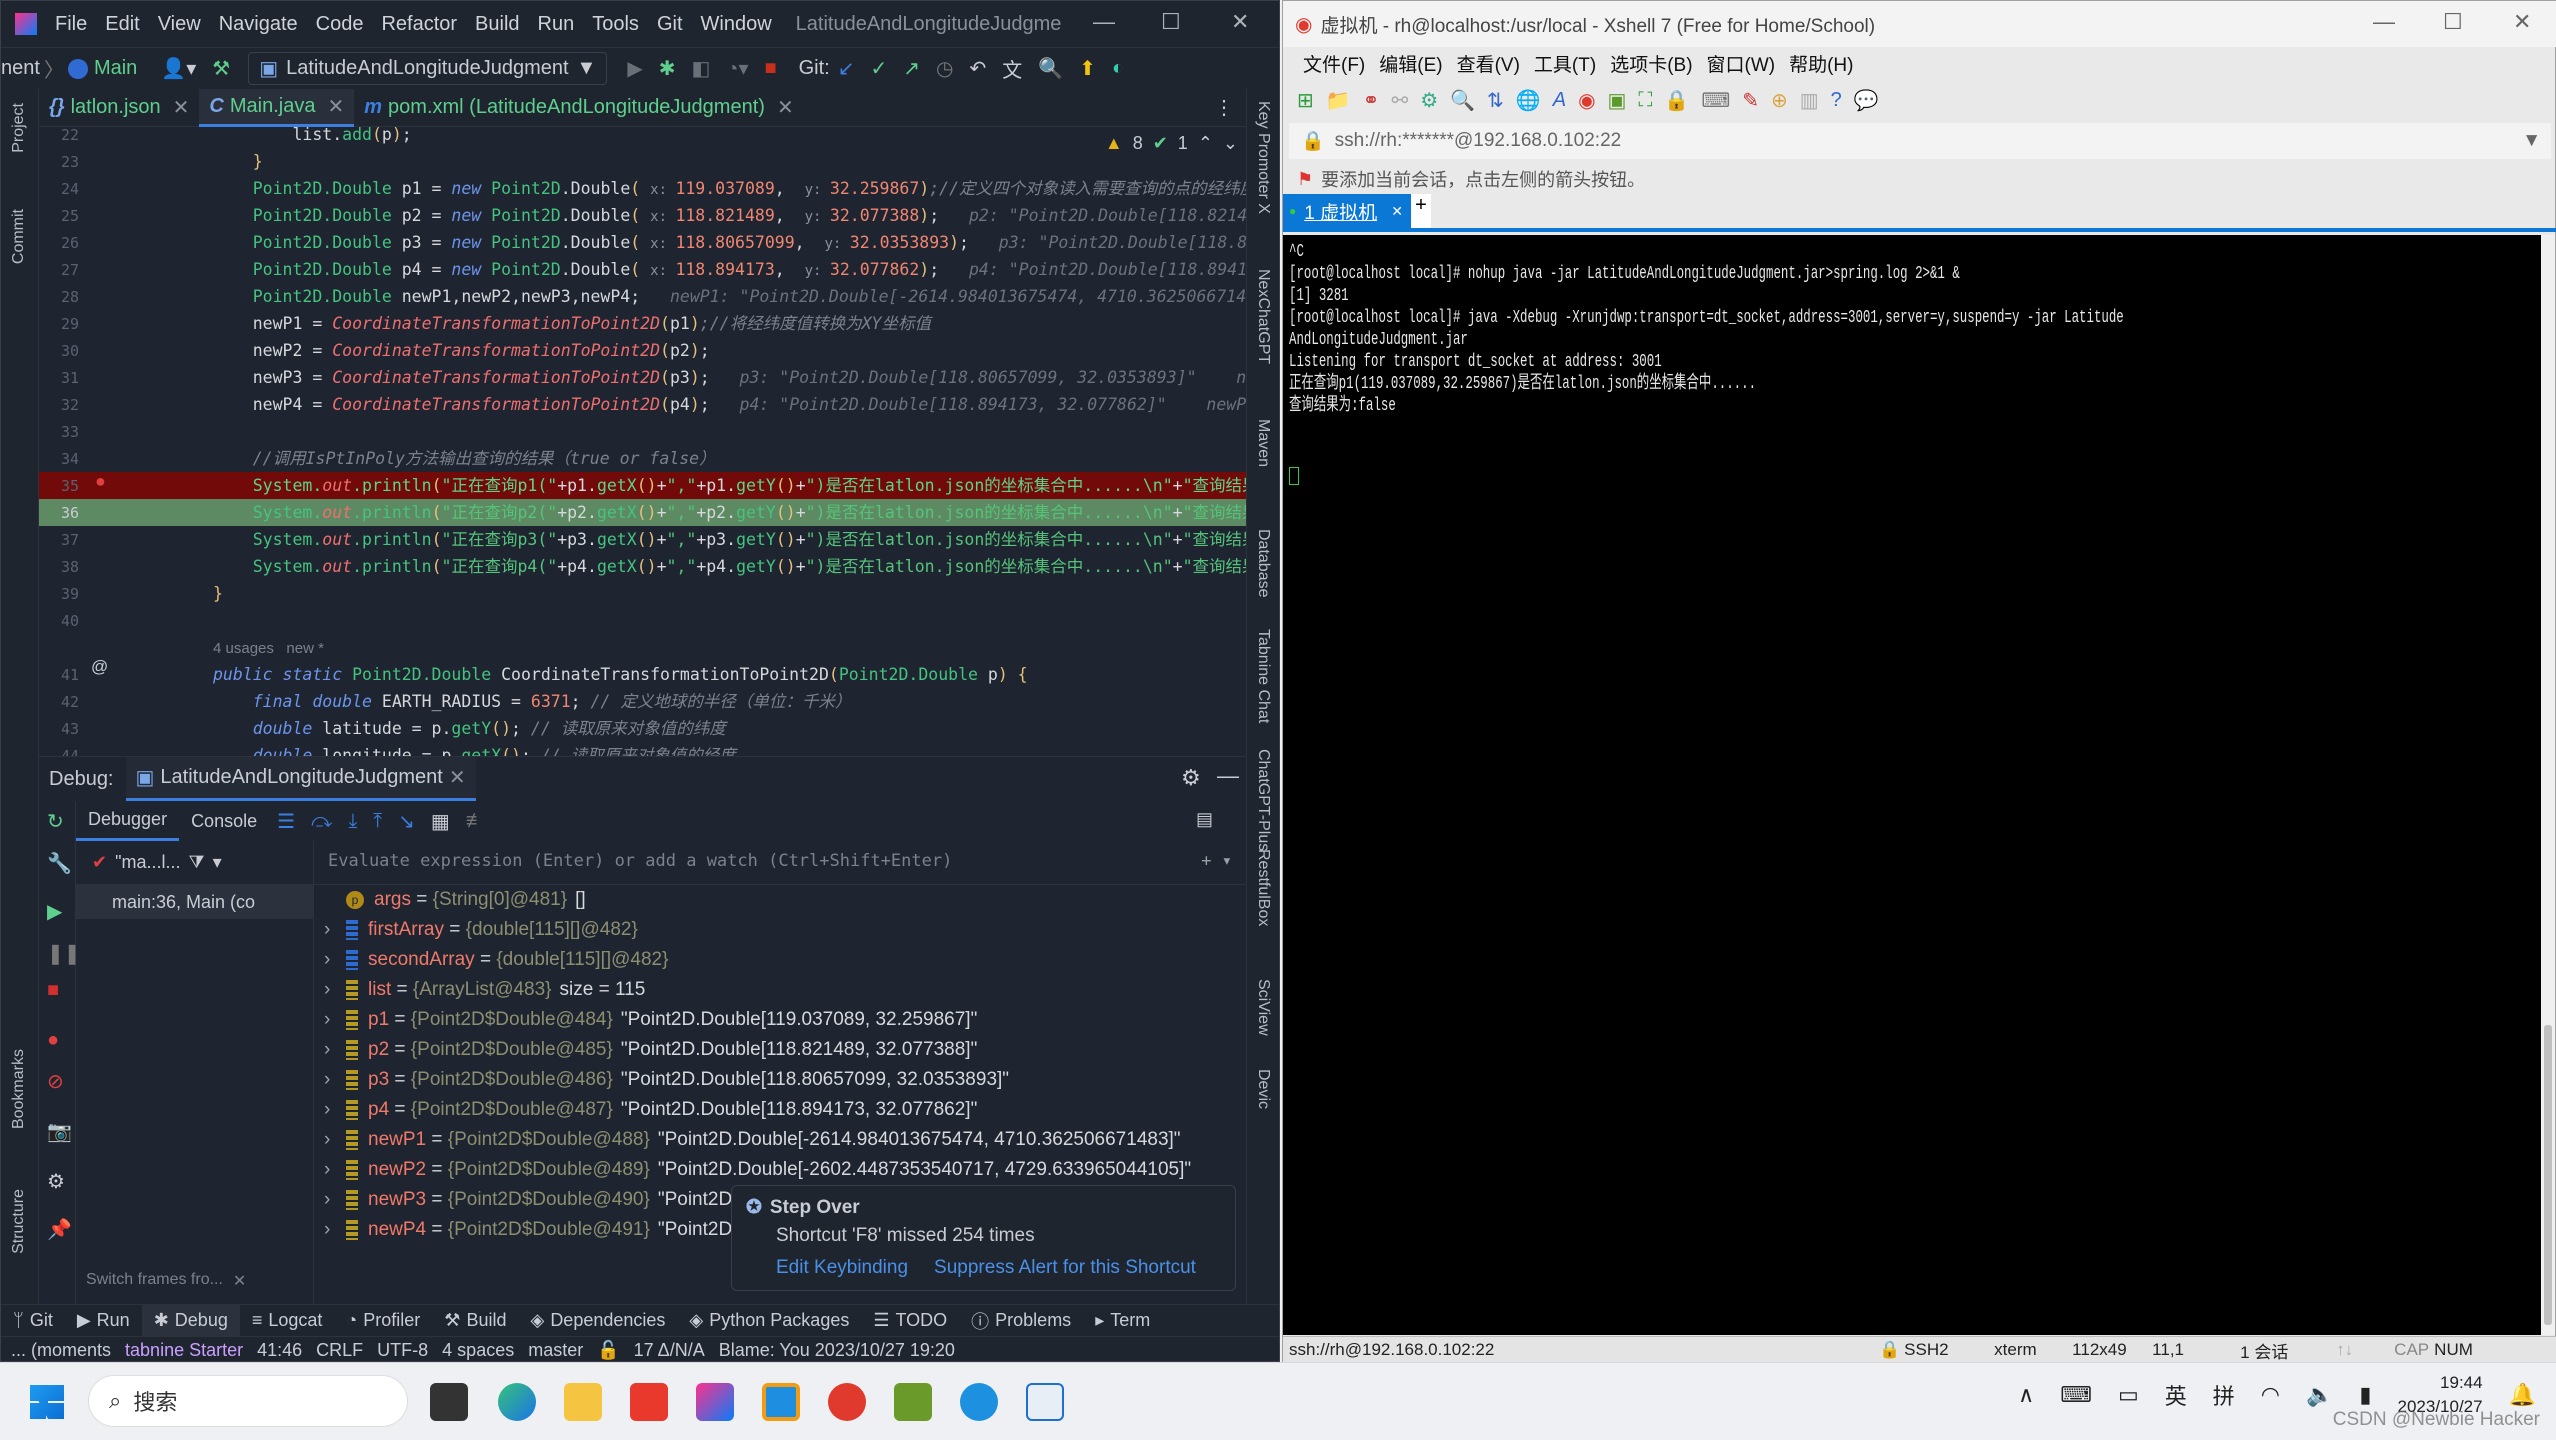 The height and width of the screenshot is (1440, 2556). Describe the element at coordinates (2365, 1395) in the screenshot. I see `battery-icon: ▮` at that location.